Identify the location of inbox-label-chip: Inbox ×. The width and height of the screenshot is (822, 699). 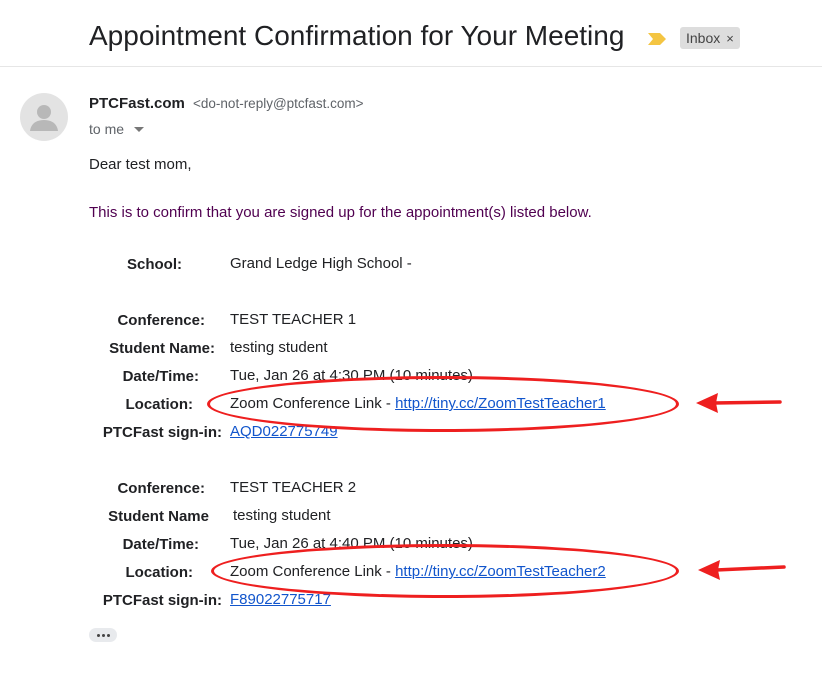
(710, 38).